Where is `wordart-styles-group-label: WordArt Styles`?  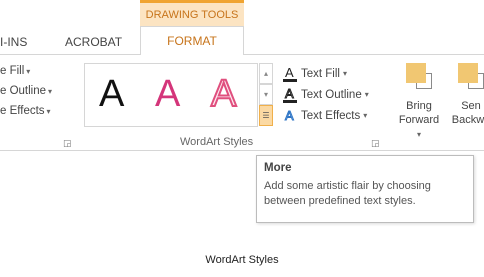 wordart-styles-group-label: WordArt Styles is located at coordinates (217, 142).